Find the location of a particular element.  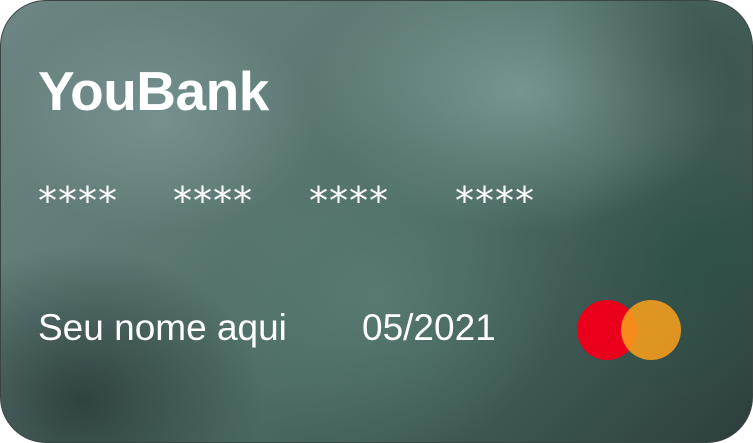

mastercard-logo-icon is located at coordinates (629, 330).